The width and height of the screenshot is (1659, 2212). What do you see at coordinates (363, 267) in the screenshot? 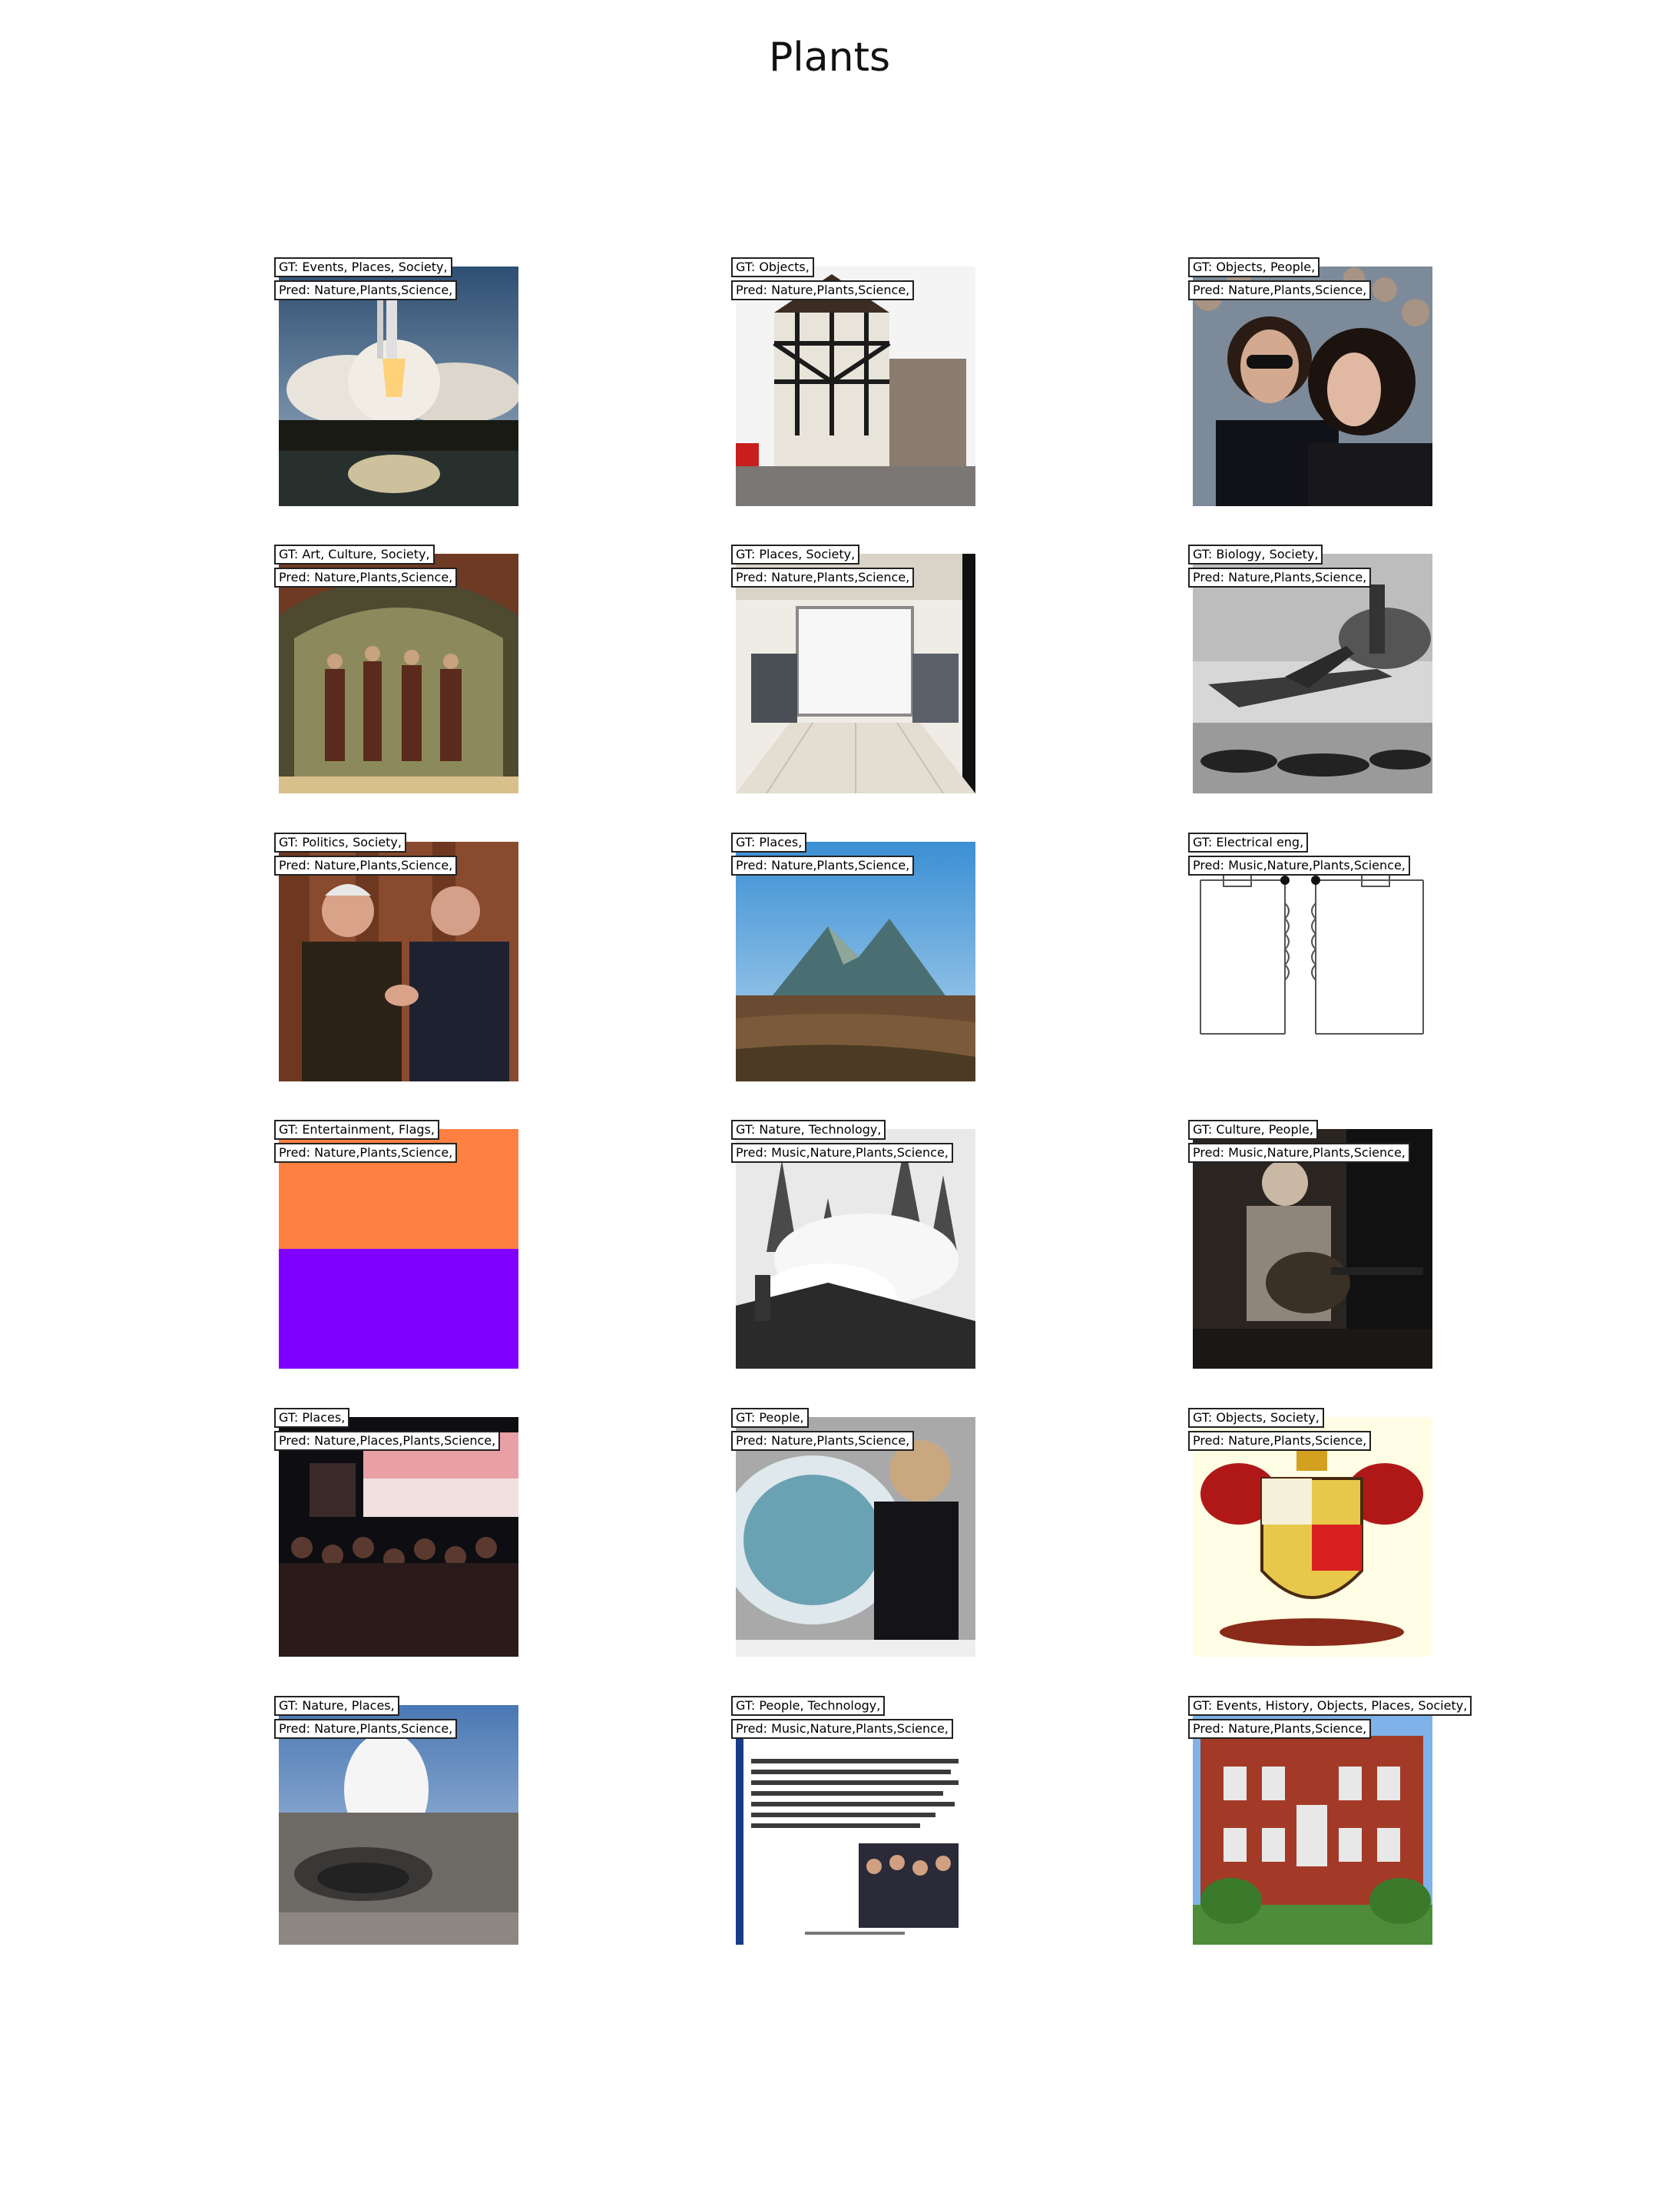
I see `ground-truth-label: GT: Events, Places, Society,` at bounding box center [363, 267].